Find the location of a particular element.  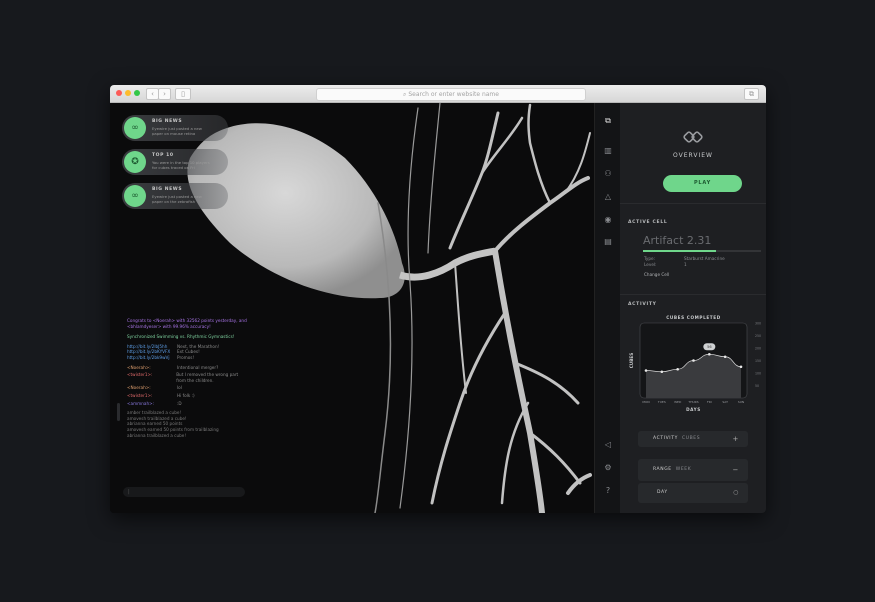

y-tick-label: 100 is located at coordinates (758, 374).